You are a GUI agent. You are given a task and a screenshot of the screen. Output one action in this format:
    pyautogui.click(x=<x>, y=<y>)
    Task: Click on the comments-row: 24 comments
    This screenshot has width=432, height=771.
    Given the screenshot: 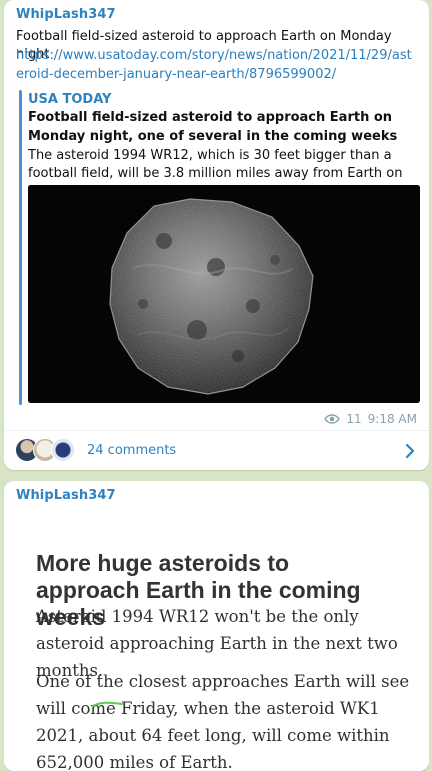 What is the action you would take?
    pyautogui.click(x=216, y=450)
    